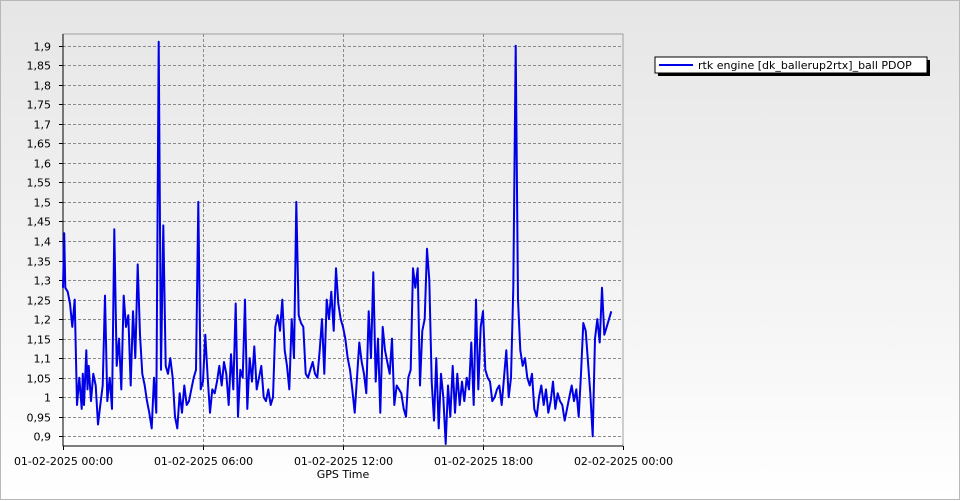 Image resolution: width=960 pixels, height=501 pixels. Describe the element at coordinates (39, 379) in the screenshot. I see `y-tick-label: 1,05` at that location.